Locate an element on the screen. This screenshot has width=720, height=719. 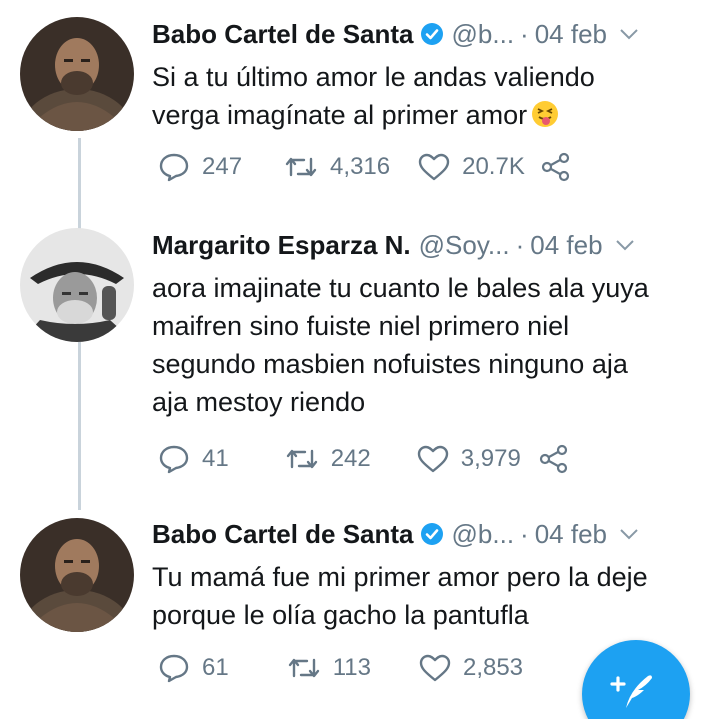
reply-count: 61 is located at coordinates (215, 667).